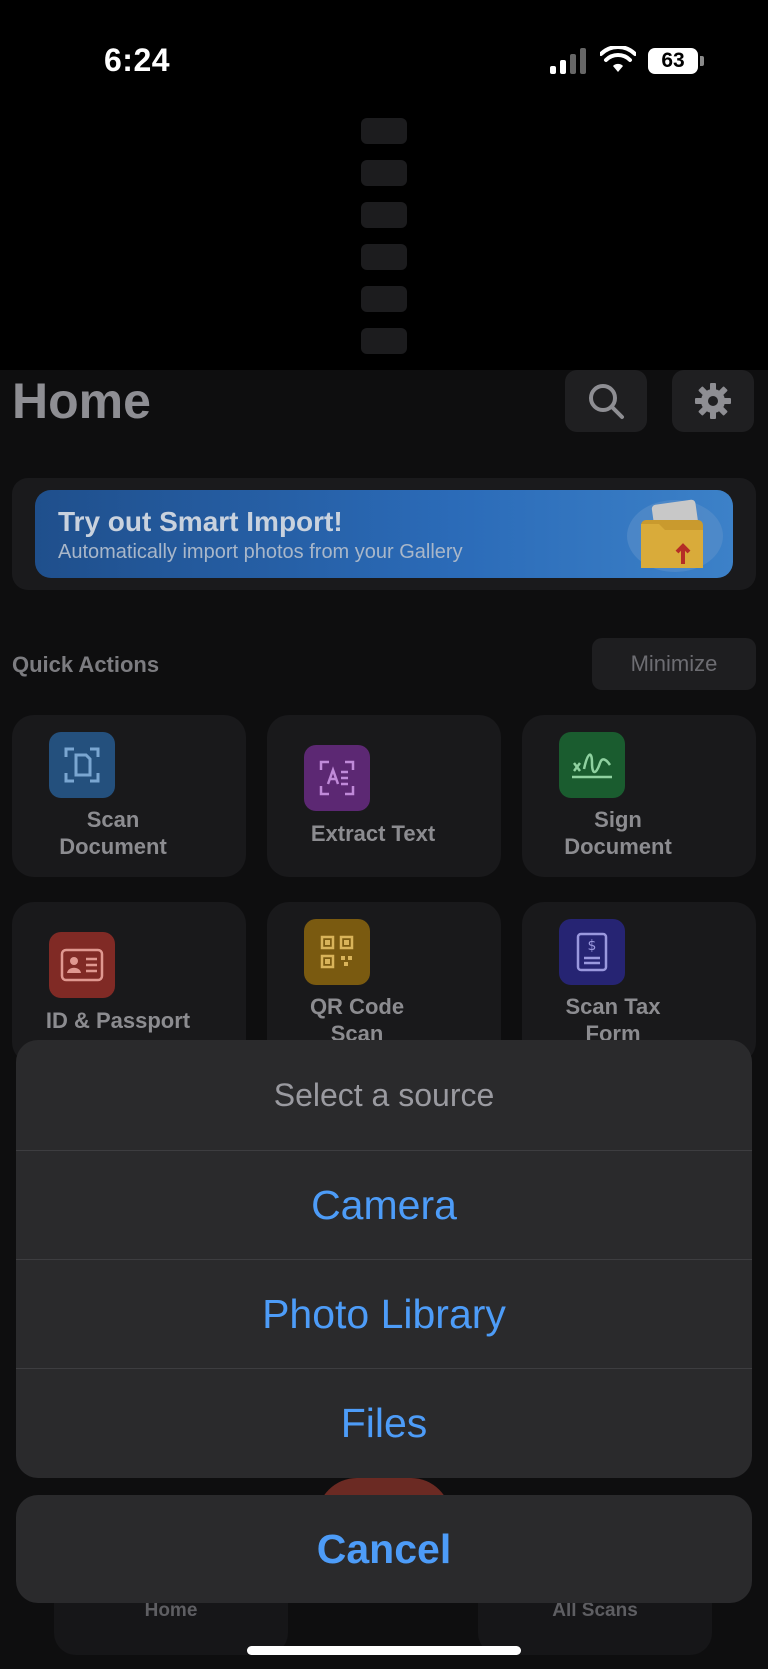 The width and height of the screenshot is (768, 1669). What do you see at coordinates (384, 1314) in the screenshot?
I see `photo-library-option: Photo Library` at bounding box center [384, 1314].